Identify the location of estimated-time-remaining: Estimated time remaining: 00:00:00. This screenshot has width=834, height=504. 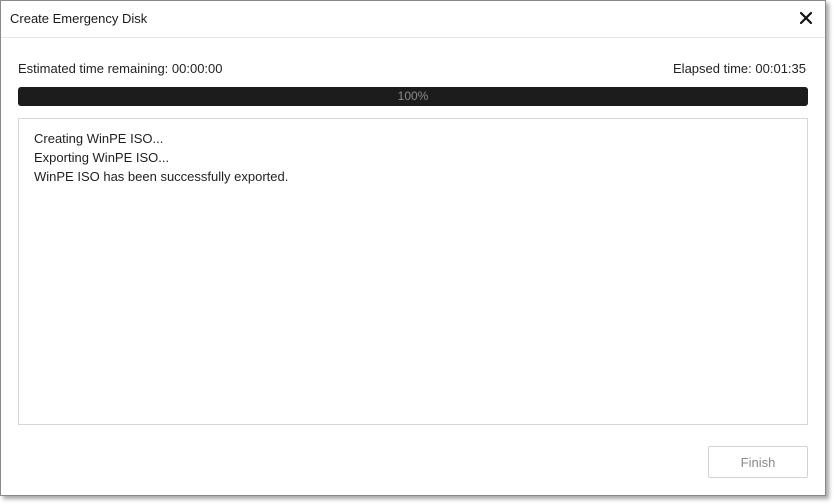
(120, 68).